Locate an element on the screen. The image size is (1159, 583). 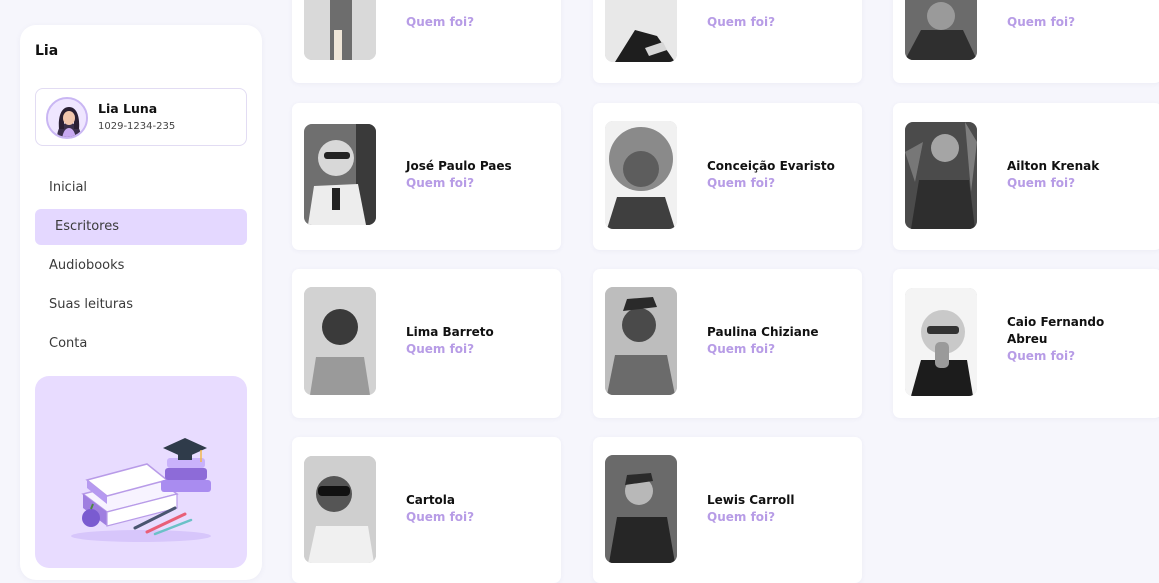
promo-illustration is located at coordinates (141, 472).